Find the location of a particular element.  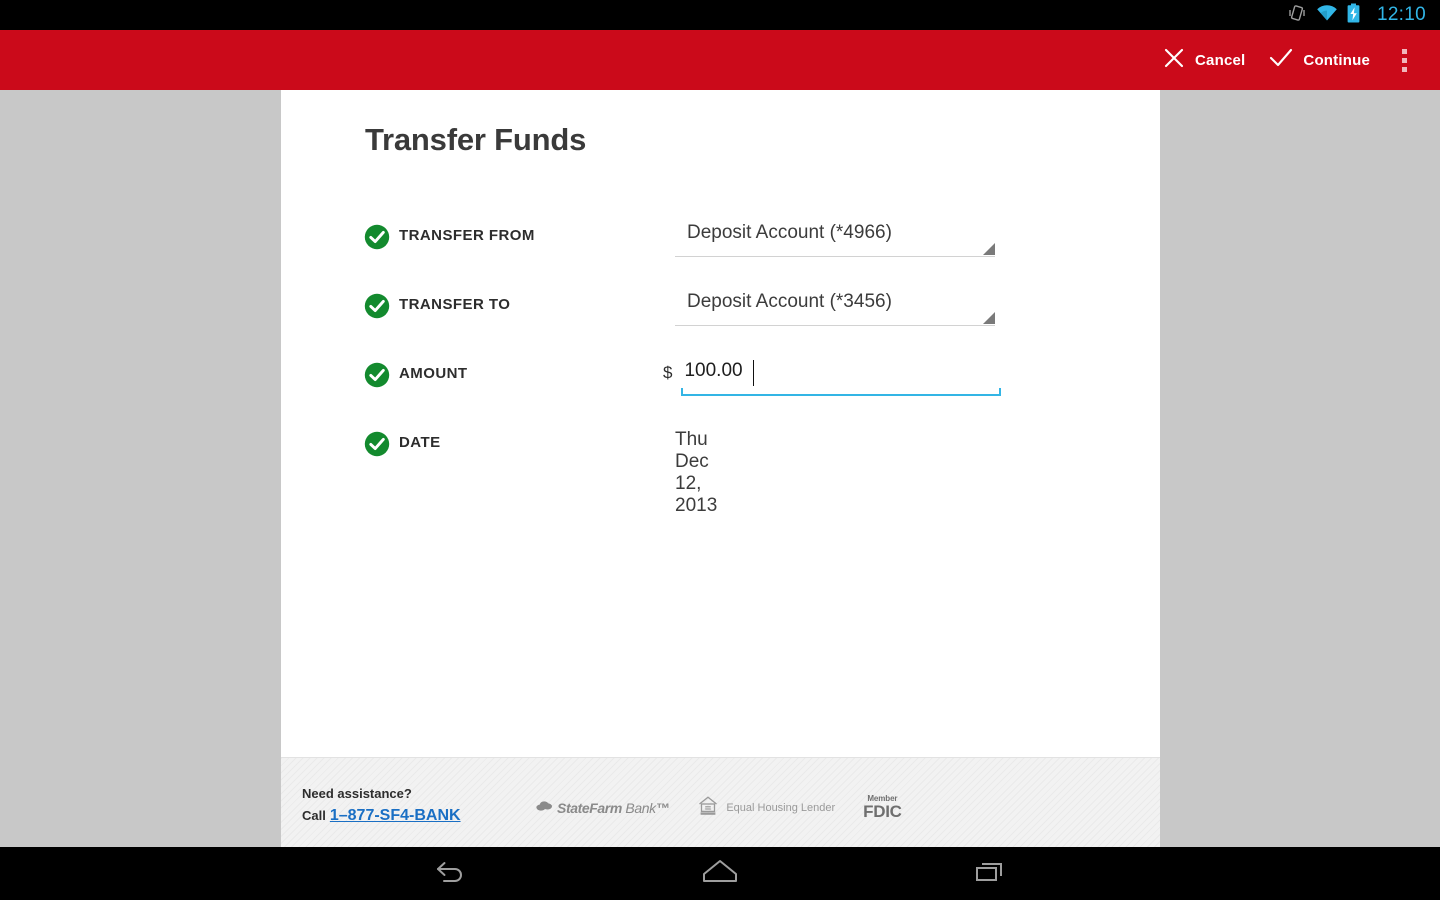

wifi-icon is located at coordinates (1327, 15).